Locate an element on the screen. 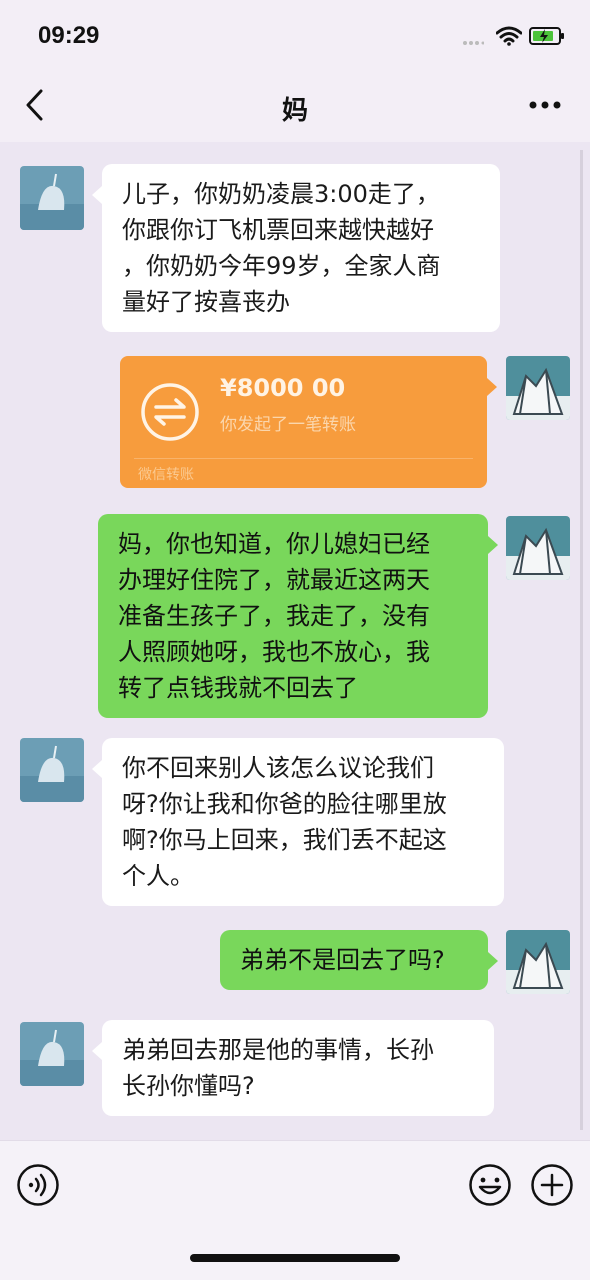 This screenshot has width=590, height=1280. transfer-card: ¥8000 00 你发起了一笔转账 微信转账 is located at coordinates (308, 422).